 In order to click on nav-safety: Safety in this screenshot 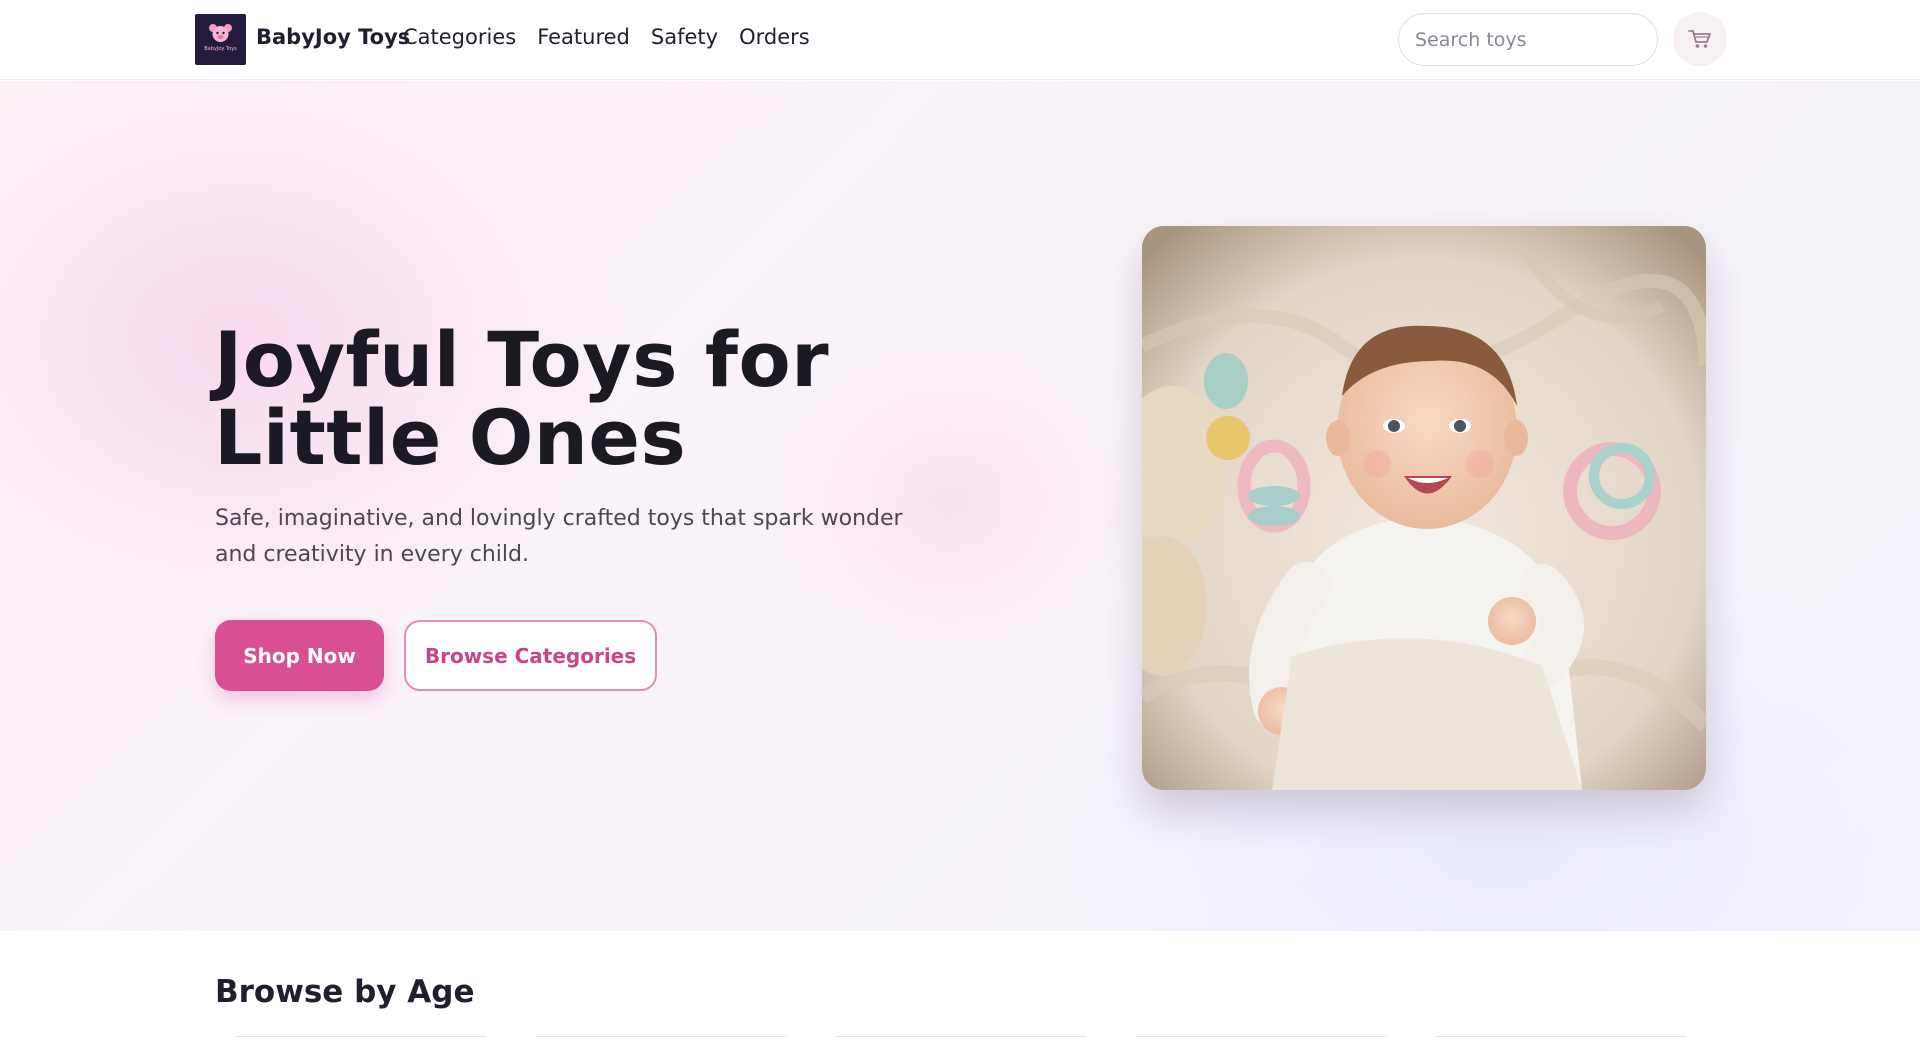, I will do `click(684, 37)`.